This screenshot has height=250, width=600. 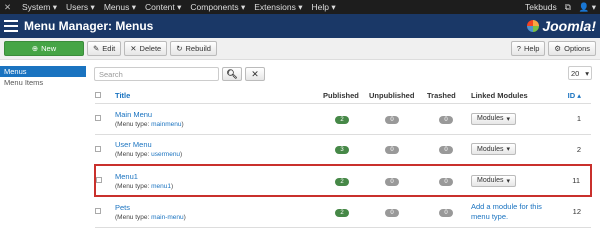 I want to click on row-id: 12, so click(x=576, y=212).